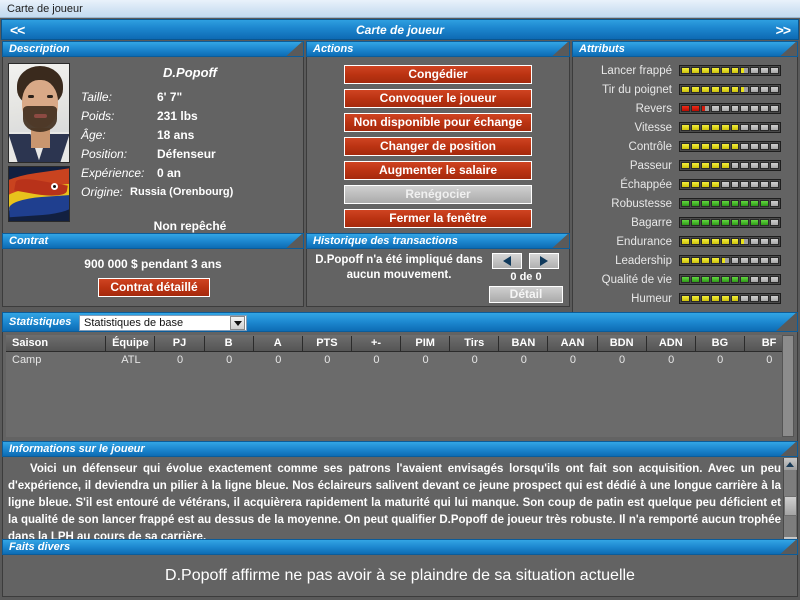 The width and height of the screenshot is (800, 600). What do you see at coordinates (643, 260) in the screenshot?
I see `attribute-label: Leadership` at bounding box center [643, 260].